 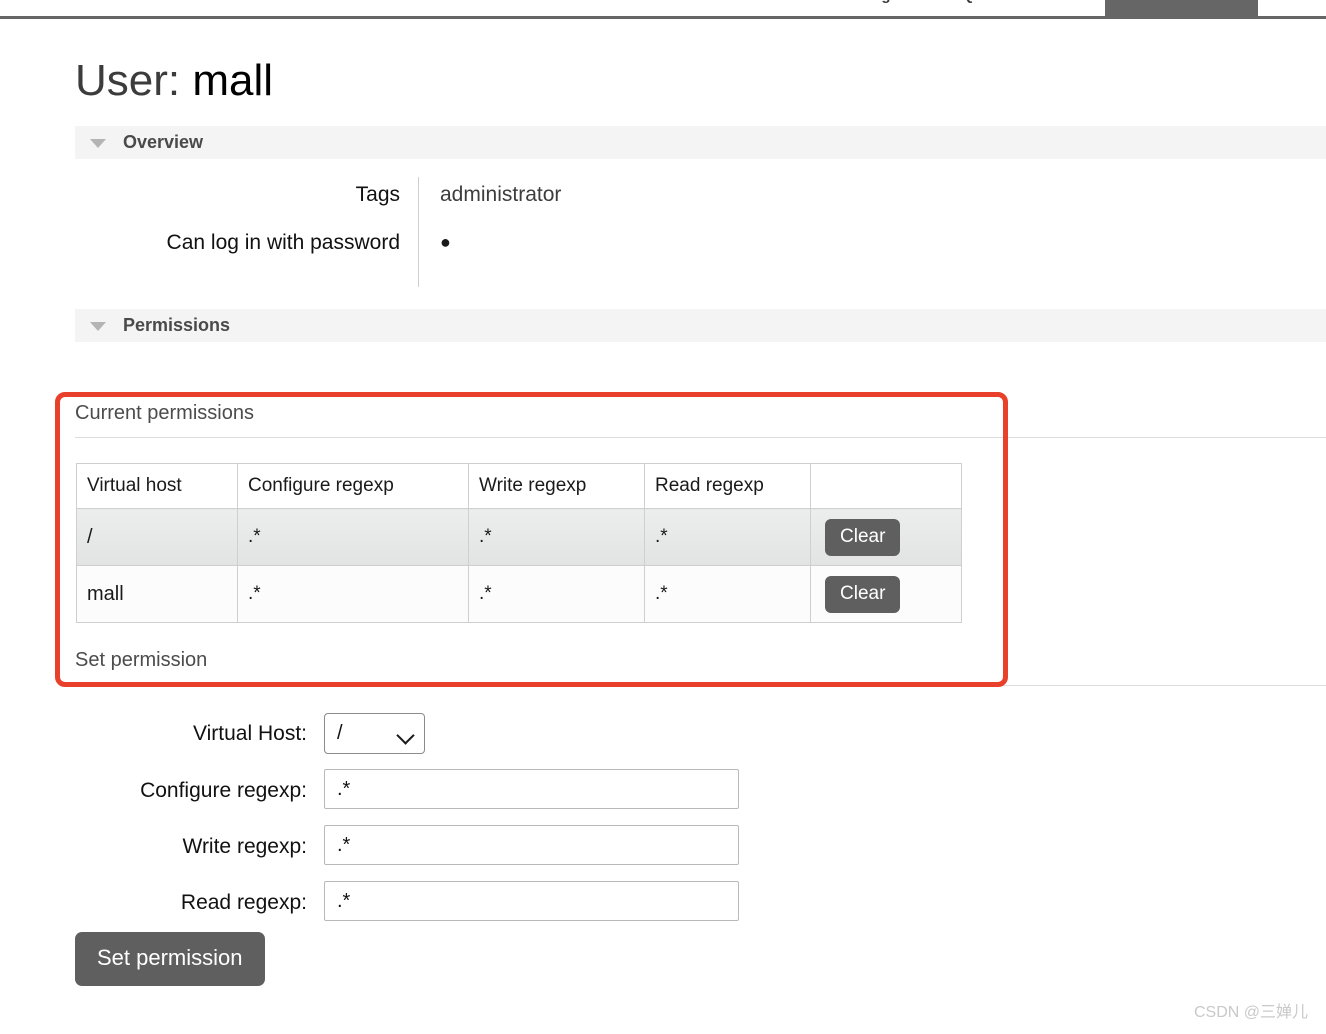 I want to click on overview-label-tags: Tags, so click(x=377, y=194).